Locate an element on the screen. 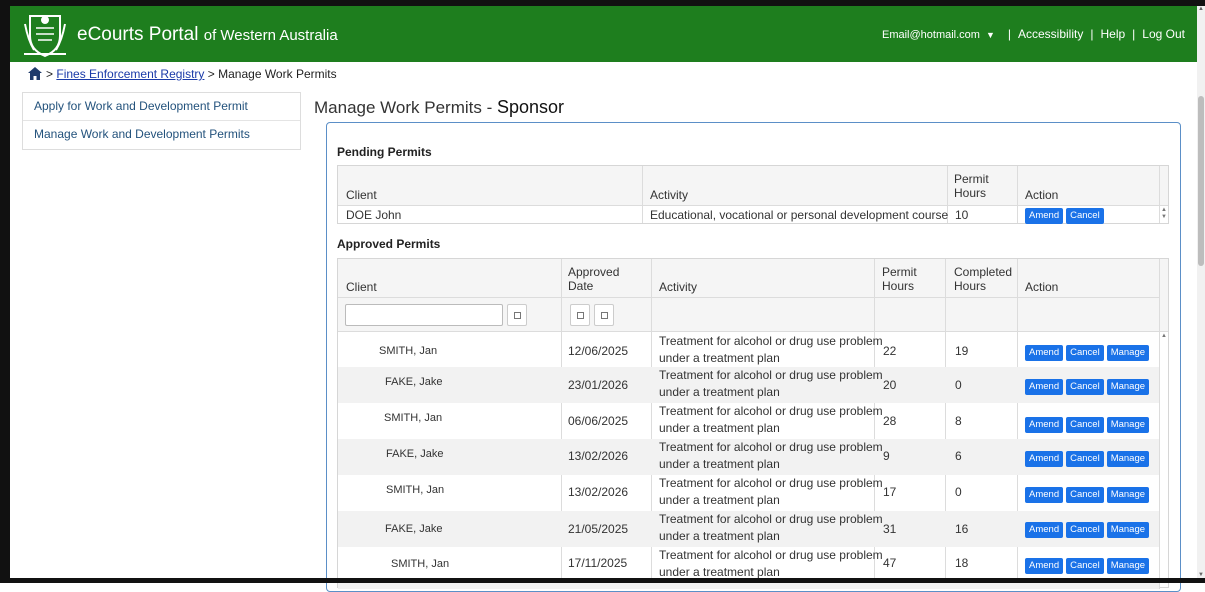 The image size is (1205, 592). scroll-up-arrow-icon: ▲ is located at coordinates (1201, 9).